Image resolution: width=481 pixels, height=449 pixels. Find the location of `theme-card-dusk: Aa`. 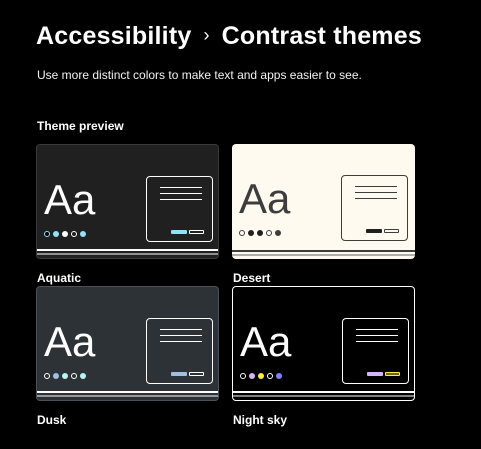

theme-card-dusk: Aa is located at coordinates (127, 343).